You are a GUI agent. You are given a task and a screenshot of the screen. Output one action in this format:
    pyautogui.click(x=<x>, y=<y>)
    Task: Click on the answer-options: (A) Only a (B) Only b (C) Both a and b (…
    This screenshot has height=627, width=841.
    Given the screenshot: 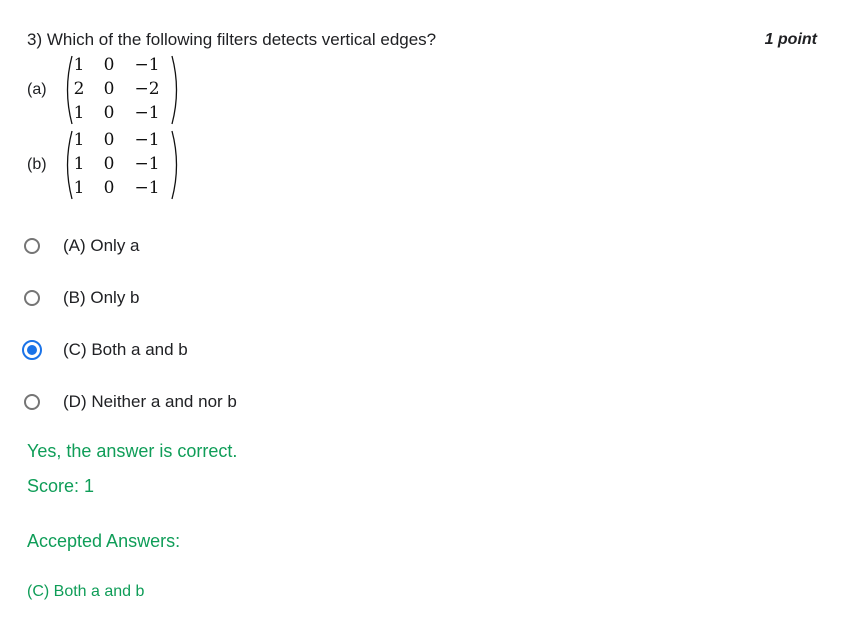 What is the action you would take?
    pyautogui.click(x=129, y=324)
    